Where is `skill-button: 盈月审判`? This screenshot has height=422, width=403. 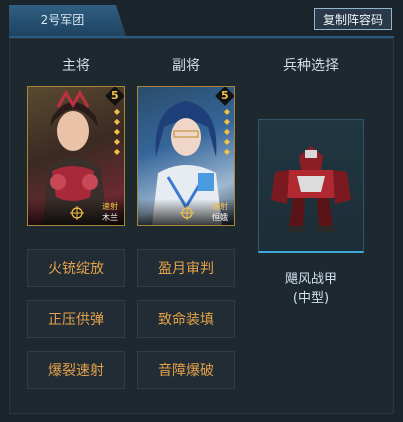
skill-button: 盈月审判 is located at coordinates (186, 268).